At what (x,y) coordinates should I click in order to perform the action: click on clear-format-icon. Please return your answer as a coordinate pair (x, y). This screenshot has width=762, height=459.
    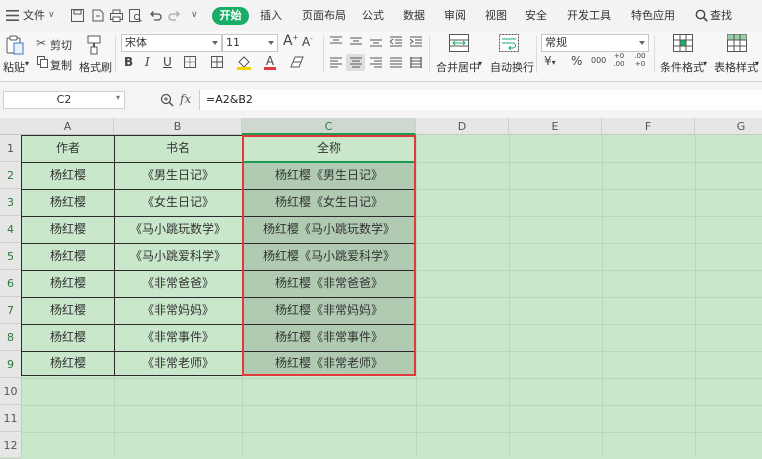
    Looking at the image, I should click on (297, 62).